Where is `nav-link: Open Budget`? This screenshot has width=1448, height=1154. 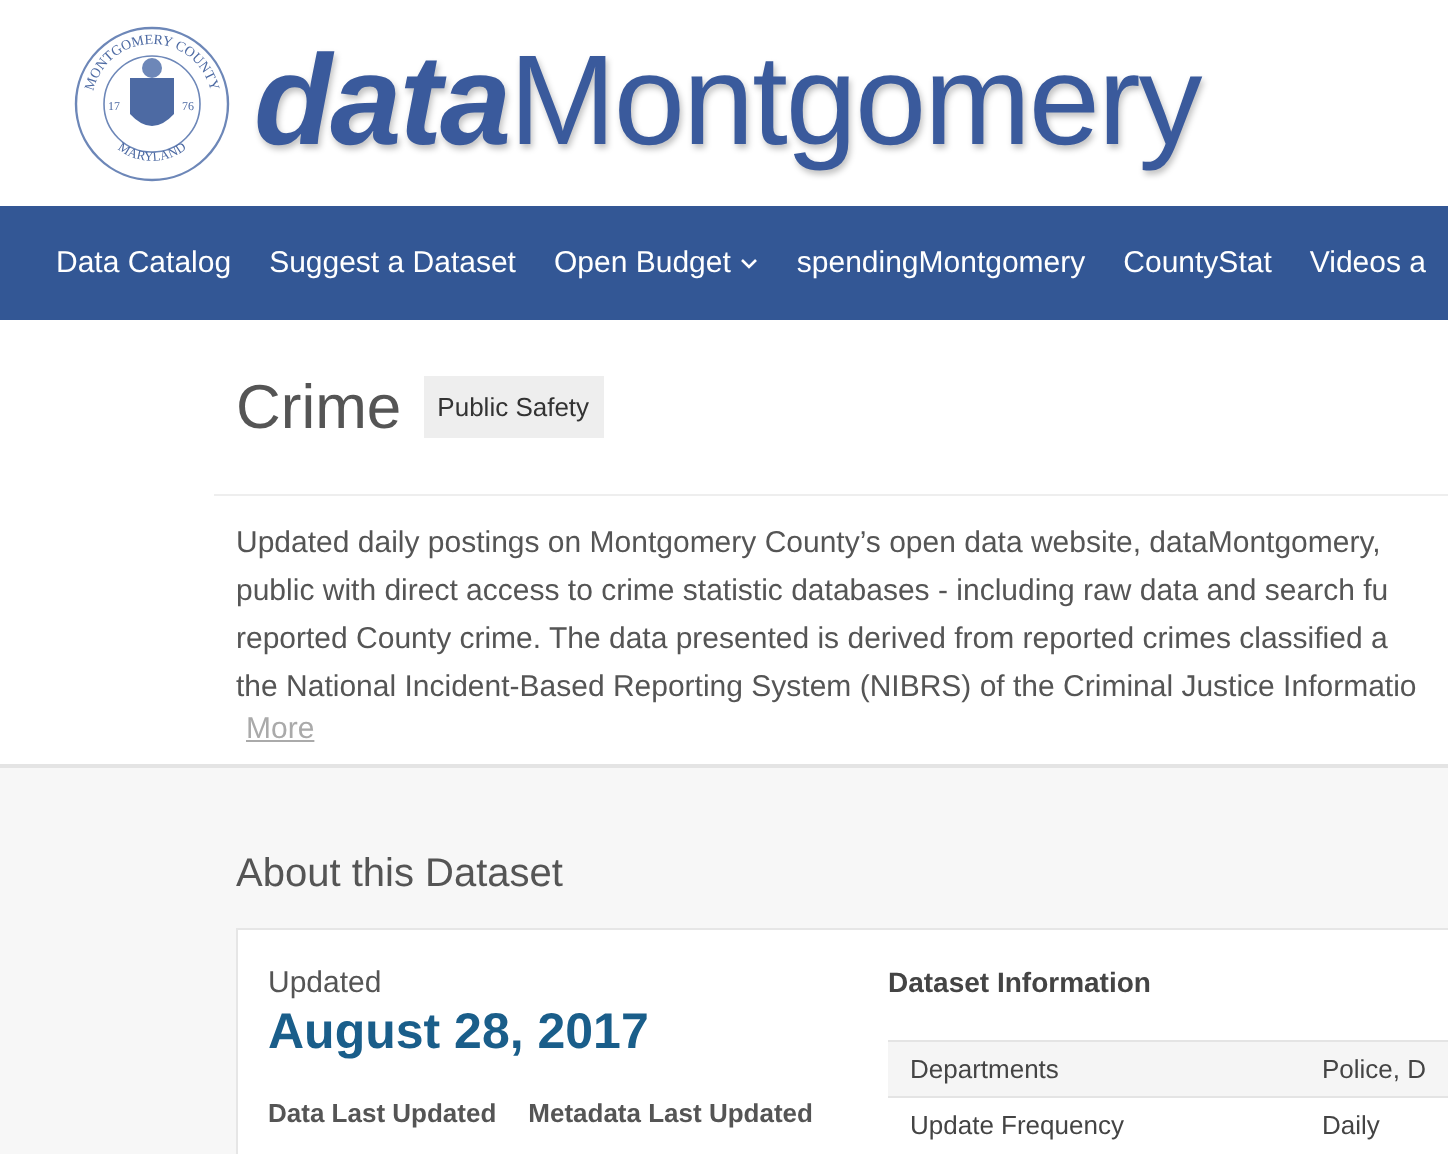 nav-link: Open Budget is located at coordinates (656, 263).